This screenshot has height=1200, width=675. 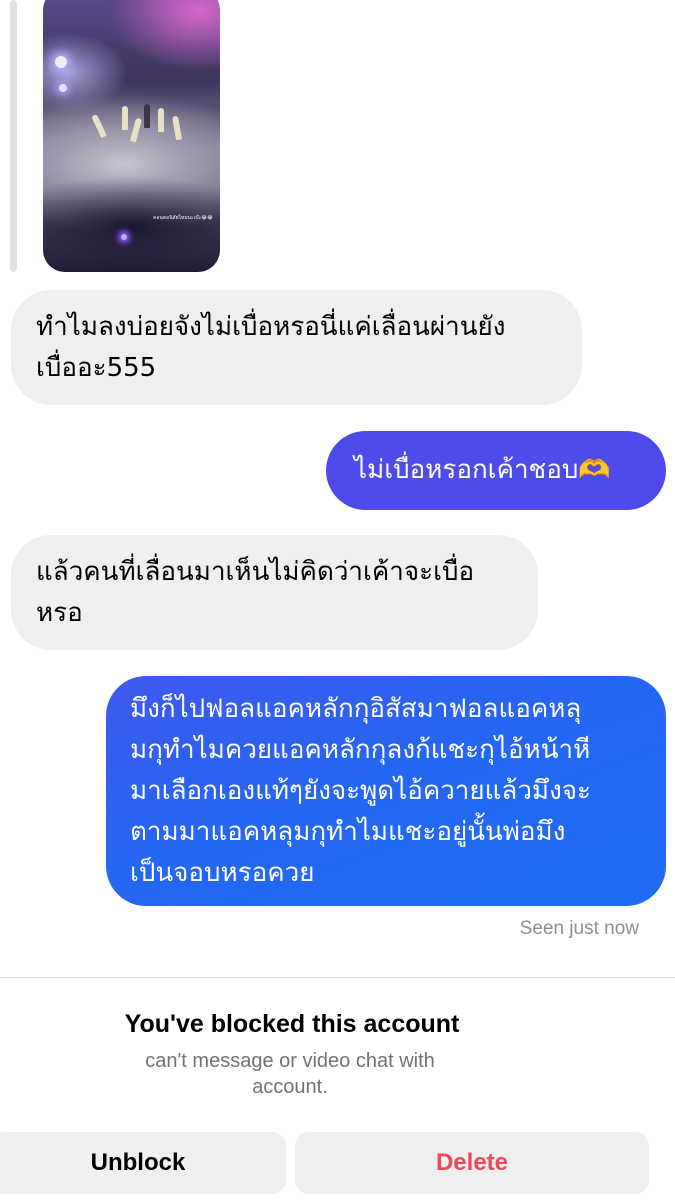 What do you see at coordinates (292, 1024) in the screenshot?
I see `blocked-notice-title: You've blocked this account` at bounding box center [292, 1024].